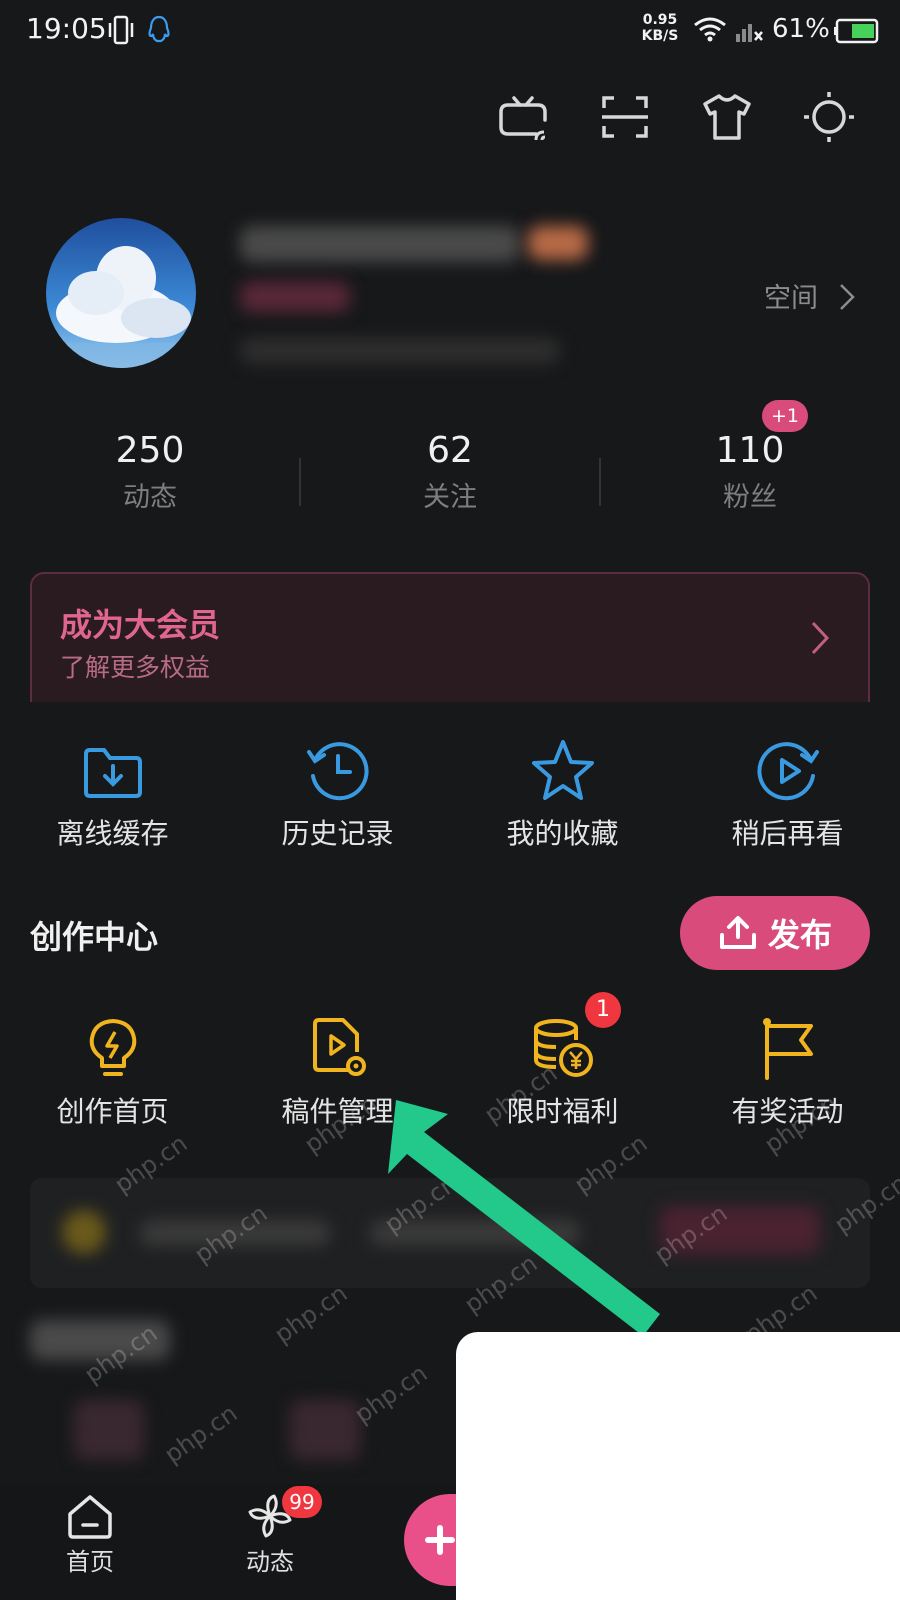  What do you see at coordinates (94, 937) in the screenshot?
I see `creator-center-title: 创作中心` at bounding box center [94, 937].